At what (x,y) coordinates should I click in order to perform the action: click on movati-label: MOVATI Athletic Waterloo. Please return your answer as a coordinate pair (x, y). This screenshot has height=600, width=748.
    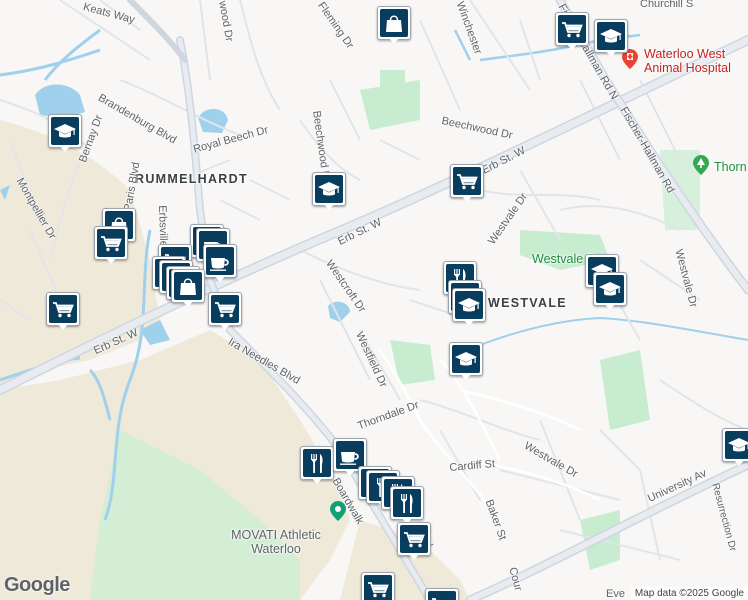
    Looking at the image, I should click on (276, 542).